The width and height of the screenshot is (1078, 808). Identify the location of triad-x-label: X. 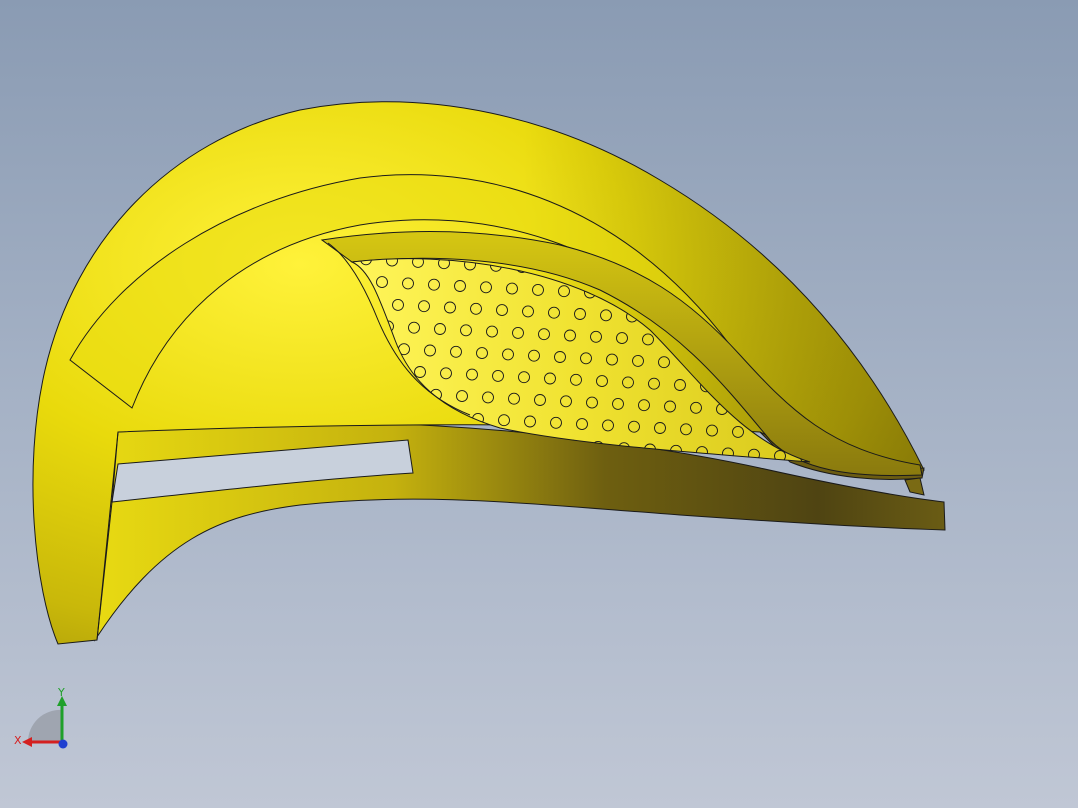
(18, 740).